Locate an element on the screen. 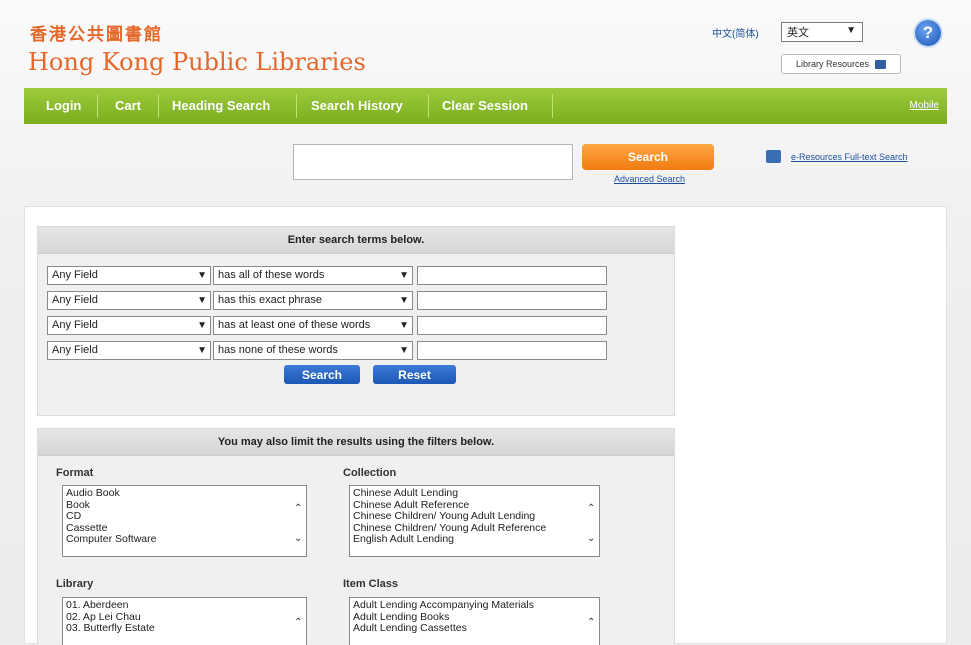 This screenshot has width=971, height=645. match-select-value: has at least one of these words is located at coordinates (294, 325).